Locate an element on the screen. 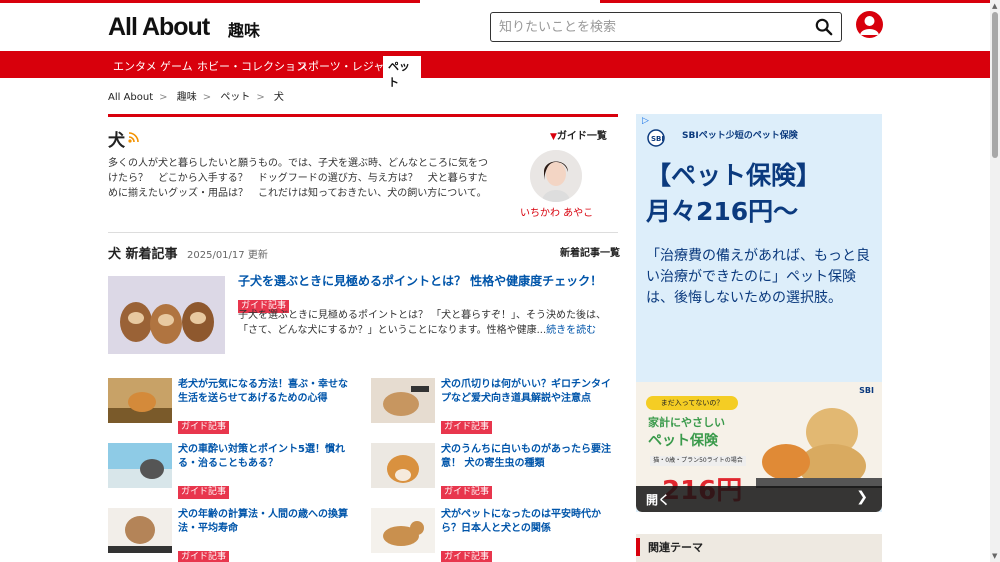 The image size is (1000, 562). related-themes-header: 関連テーマ is located at coordinates (759, 548).